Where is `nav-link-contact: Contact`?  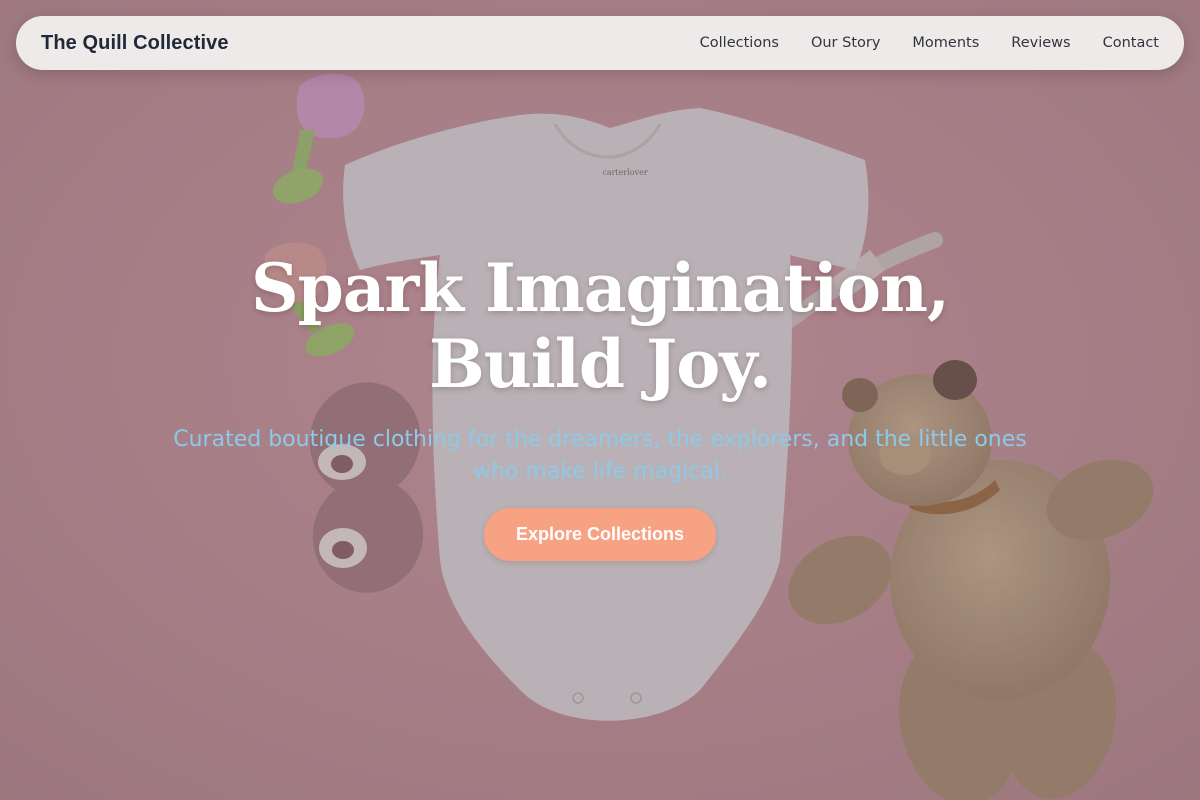
nav-link-contact: Contact is located at coordinates (1131, 43).